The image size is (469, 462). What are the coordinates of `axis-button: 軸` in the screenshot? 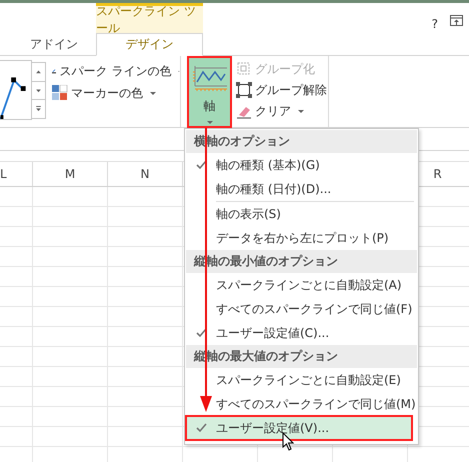 It's located at (209, 92).